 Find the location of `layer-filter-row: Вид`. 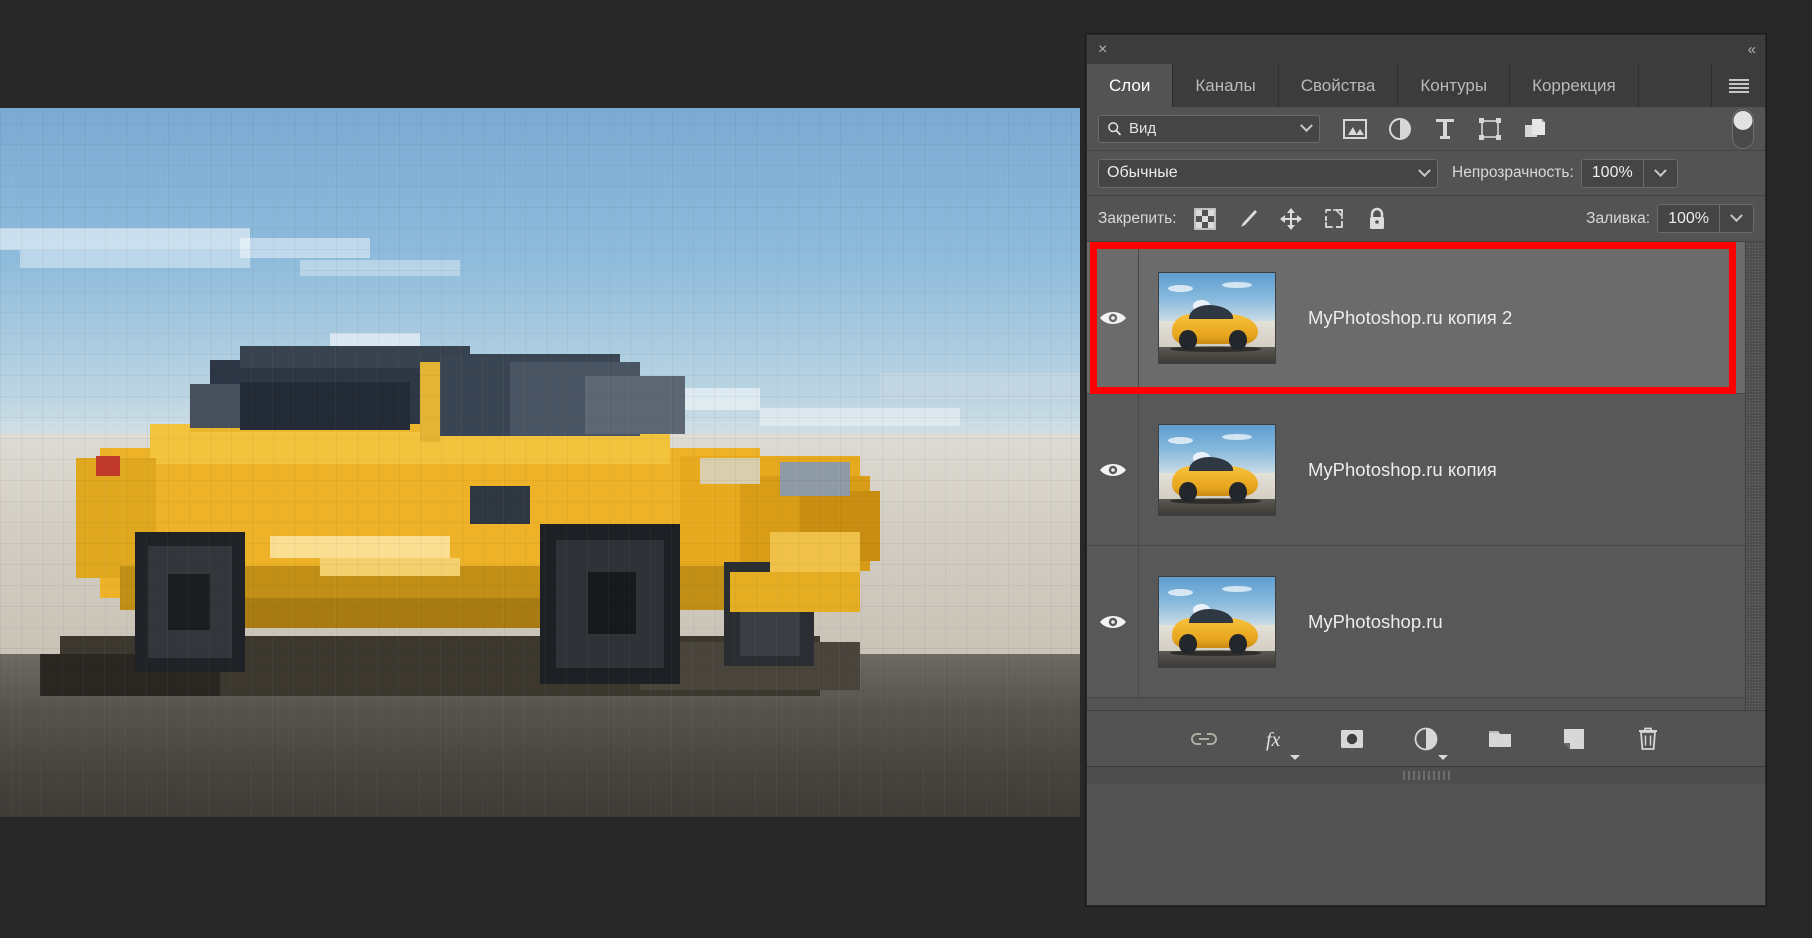

layer-filter-row: Вид is located at coordinates (1426, 129).